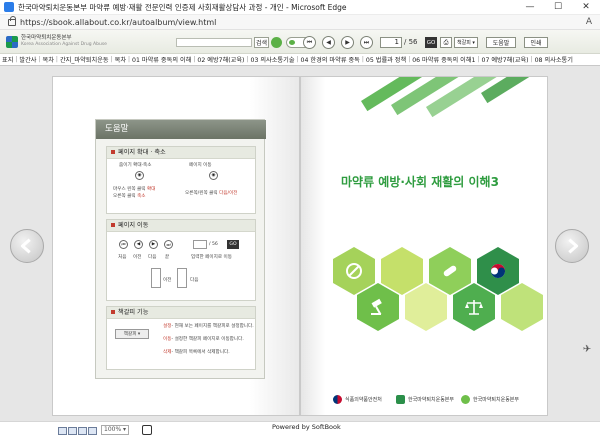 This screenshot has height=441, width=600. Describe the element at coordinates (7, 59) in the screenshot. I see `toc-item: 표지` at that location.